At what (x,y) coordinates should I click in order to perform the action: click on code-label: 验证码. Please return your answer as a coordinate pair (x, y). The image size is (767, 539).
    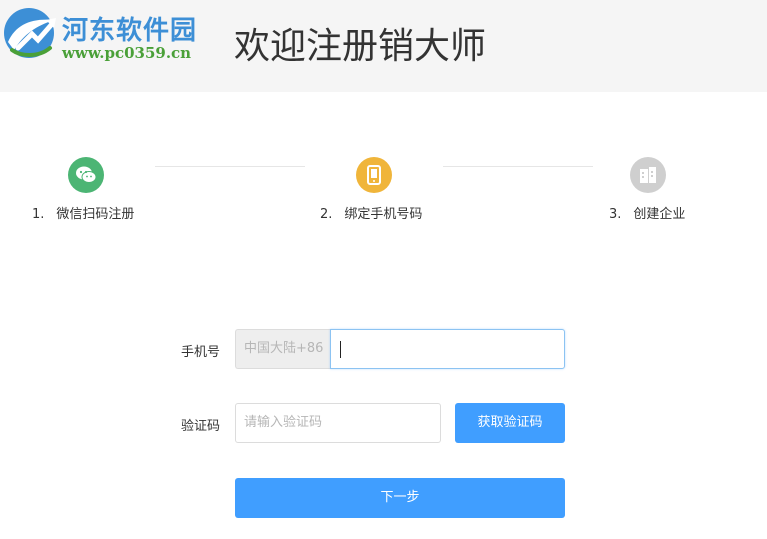
    Looking at the image, I should click on (201, 426).